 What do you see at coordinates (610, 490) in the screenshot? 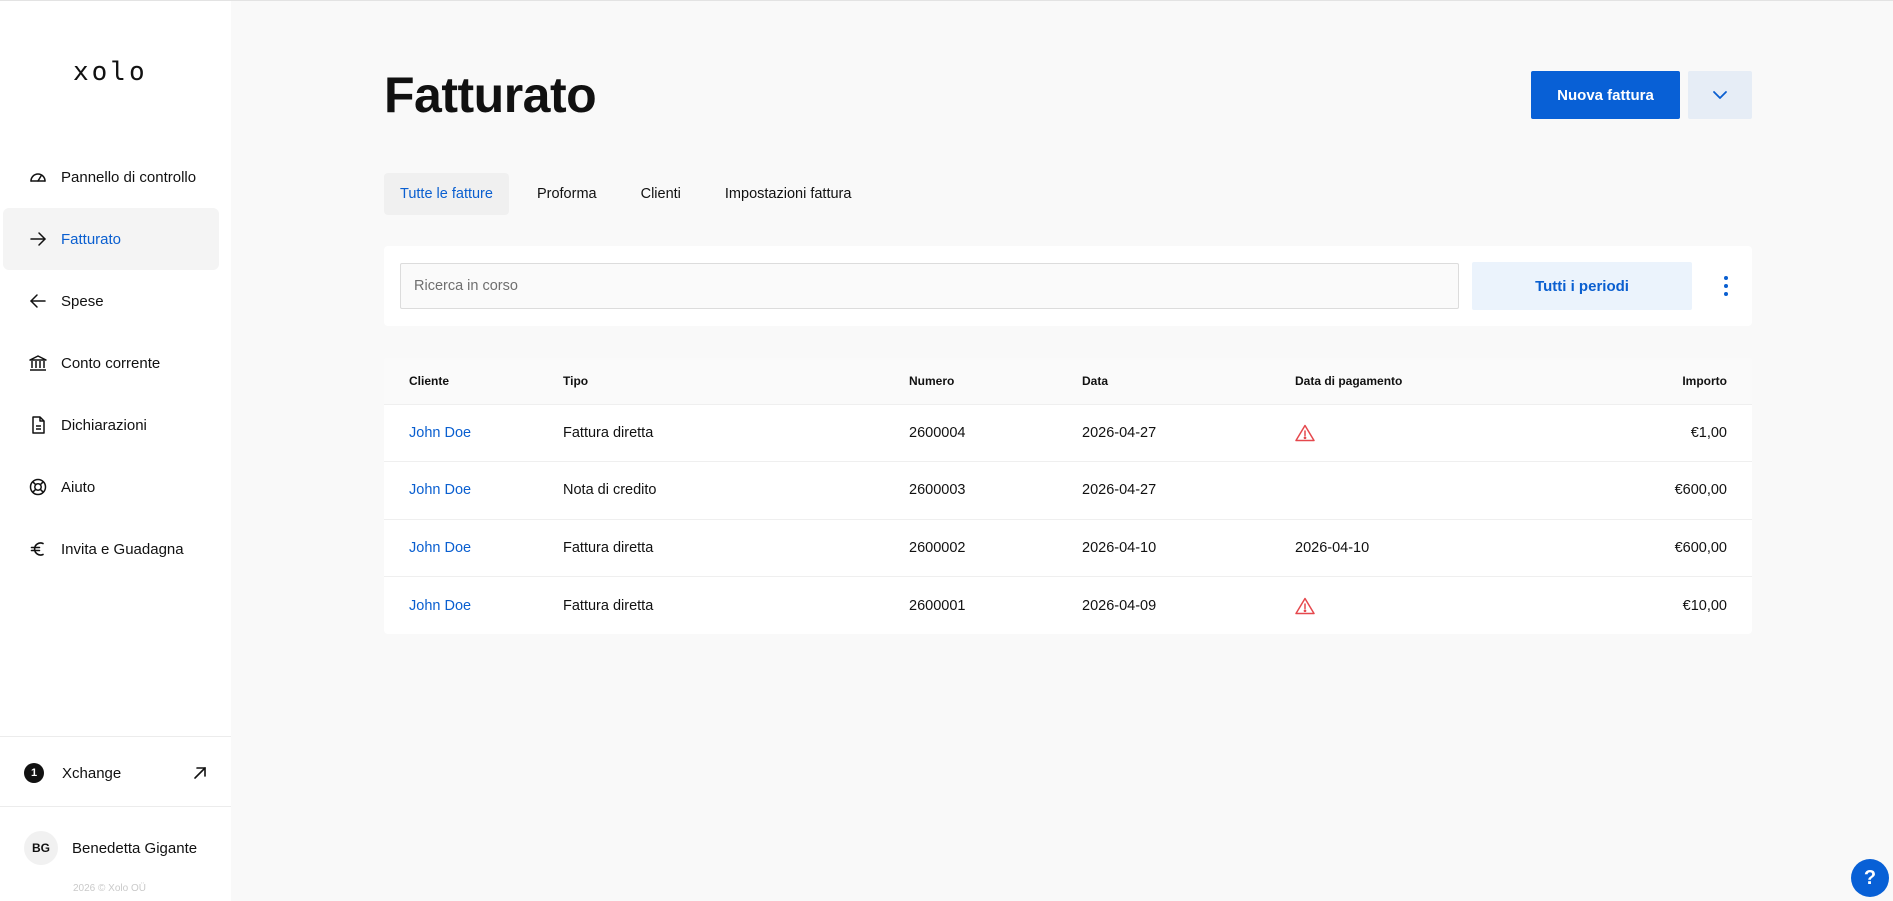
I see `invoice-type: Nota di credito` at bounding box center [610, 490].